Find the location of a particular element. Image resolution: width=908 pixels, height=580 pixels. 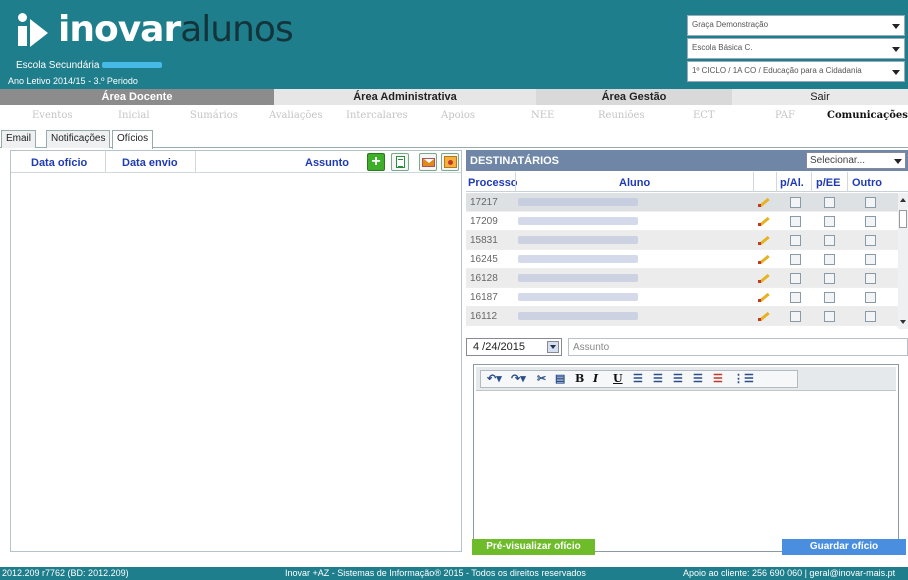

italic-icon: I is located at coordinates (595, 378).